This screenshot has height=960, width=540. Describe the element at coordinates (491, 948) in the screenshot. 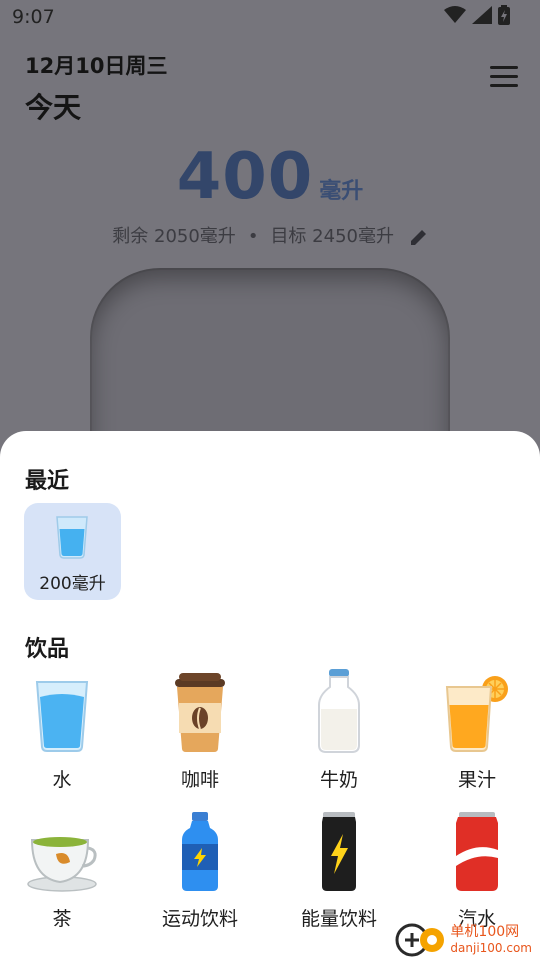

I see `watermark-url: danji100.com` at that location.